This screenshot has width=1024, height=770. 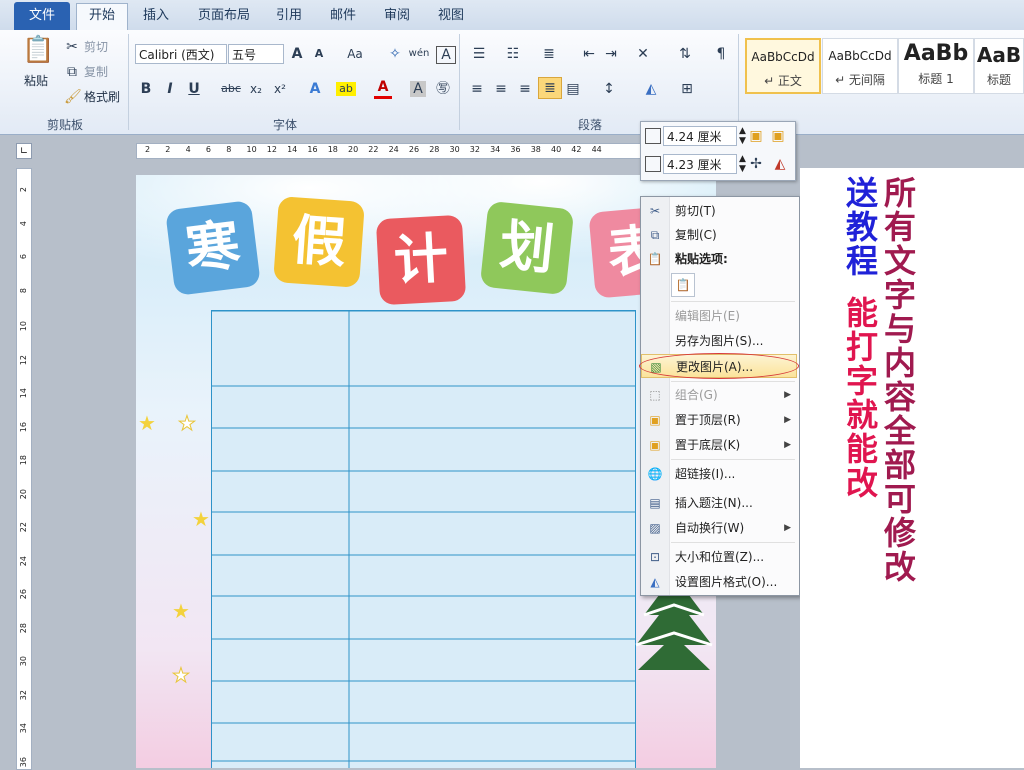 What do you see at coordinates (477, 89) in the screenshot?
I see `align-left-icon: ≡` at bounding box center [477, 89].